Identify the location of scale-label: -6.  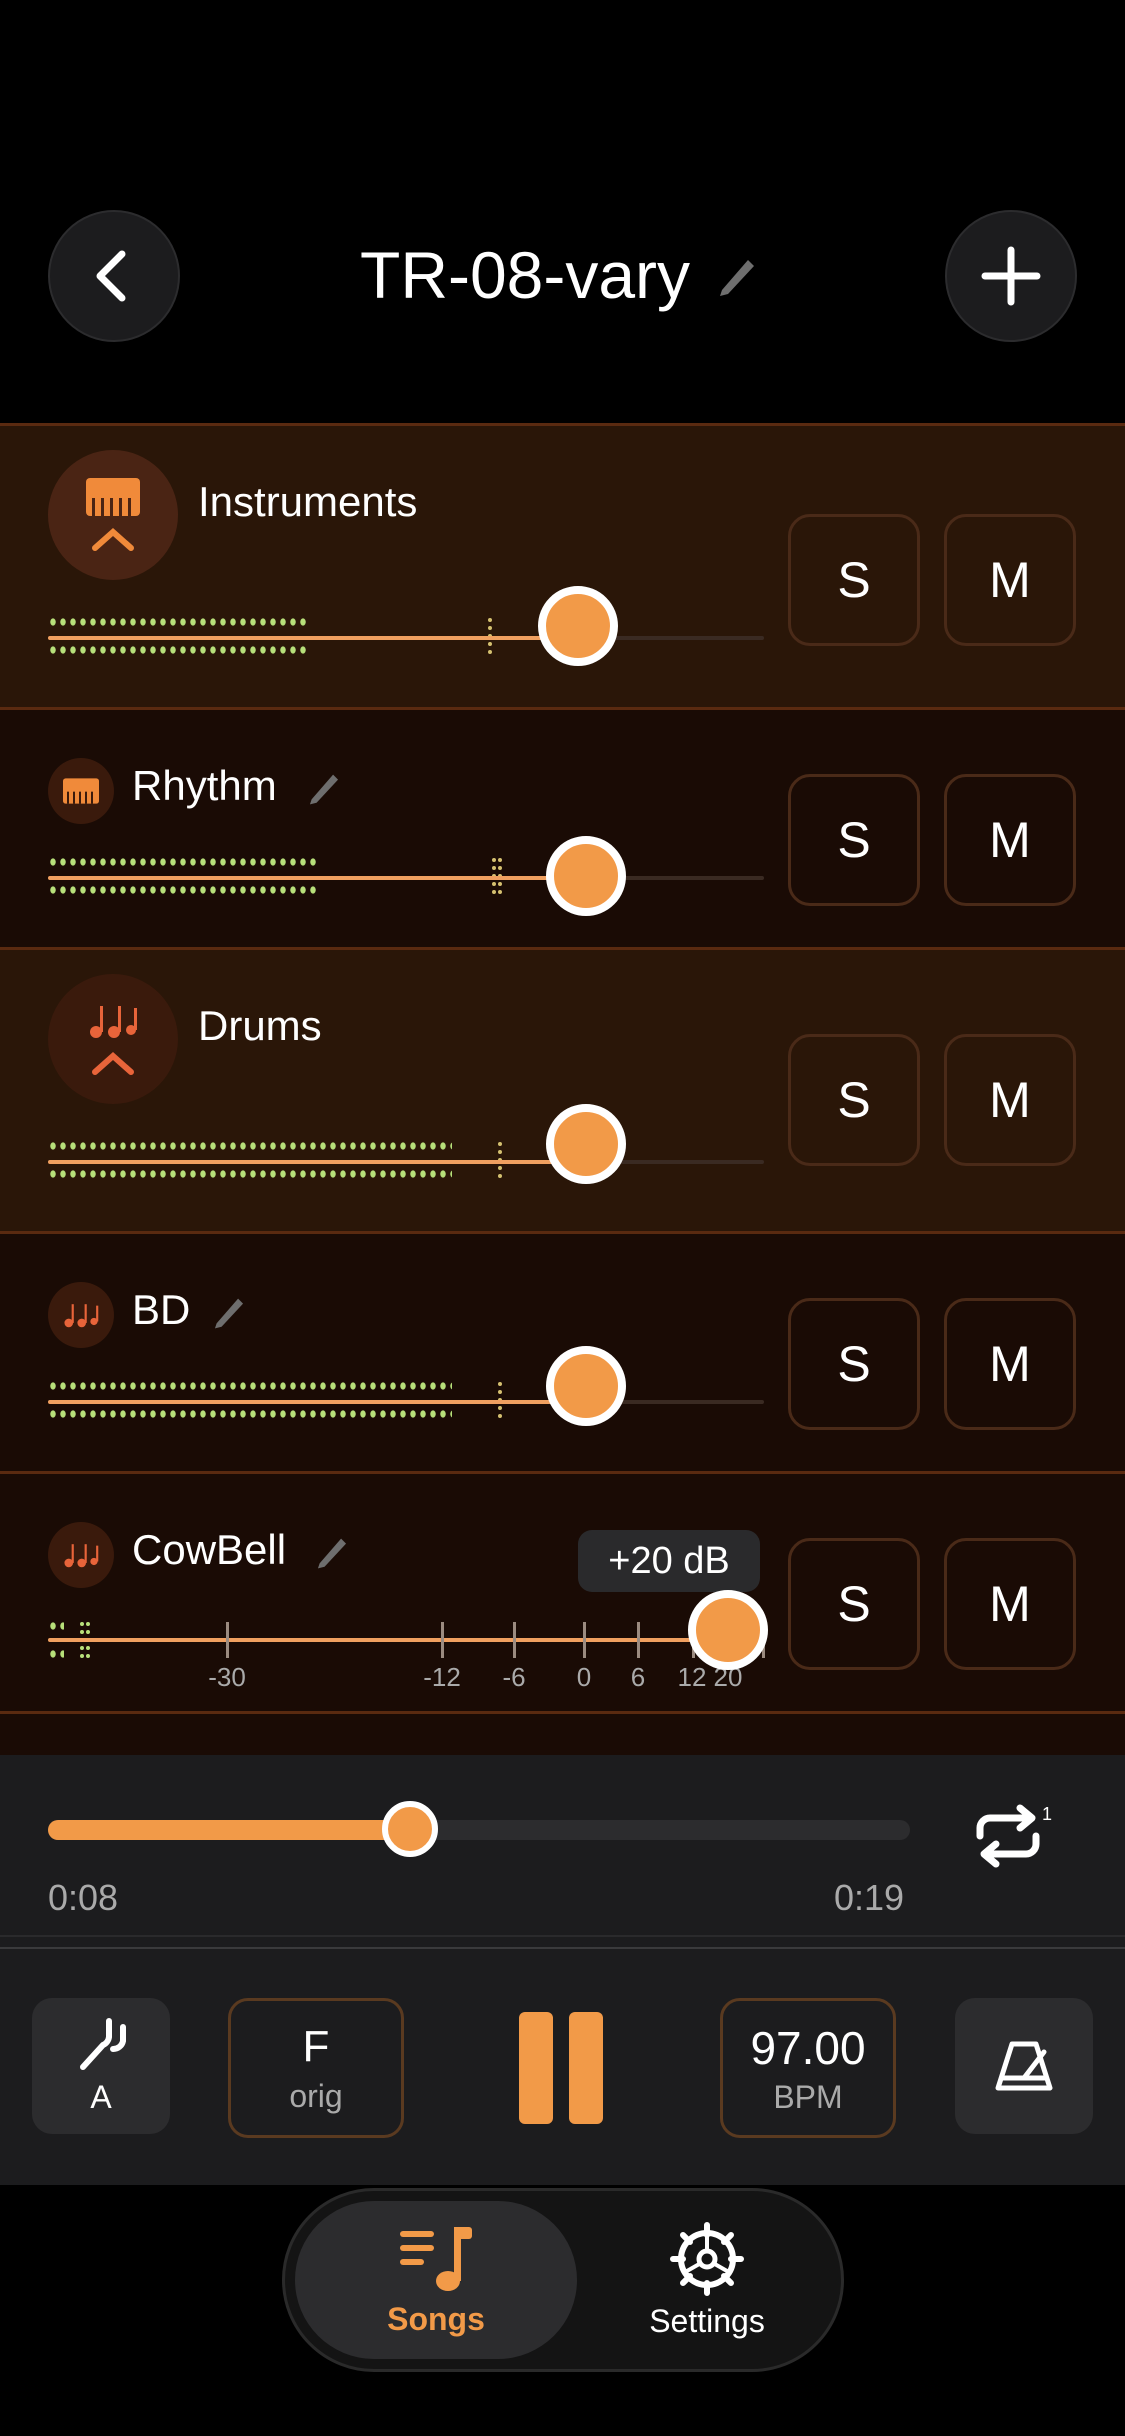
(514, 1677).